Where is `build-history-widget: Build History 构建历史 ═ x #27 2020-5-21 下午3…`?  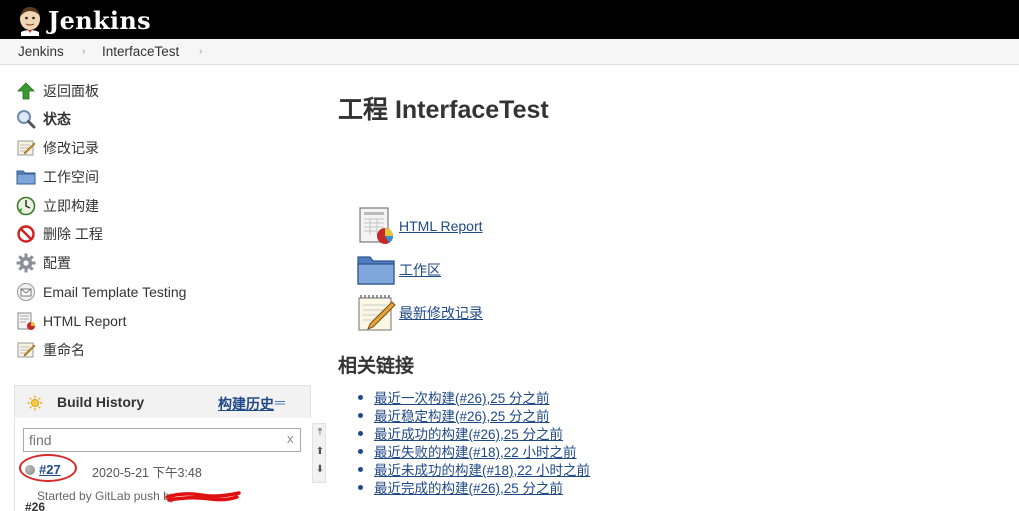
build-history-widget: Build History 构建历史 ═ x #27 2020-5-21 下午3… is located at coordinates (163, 448).